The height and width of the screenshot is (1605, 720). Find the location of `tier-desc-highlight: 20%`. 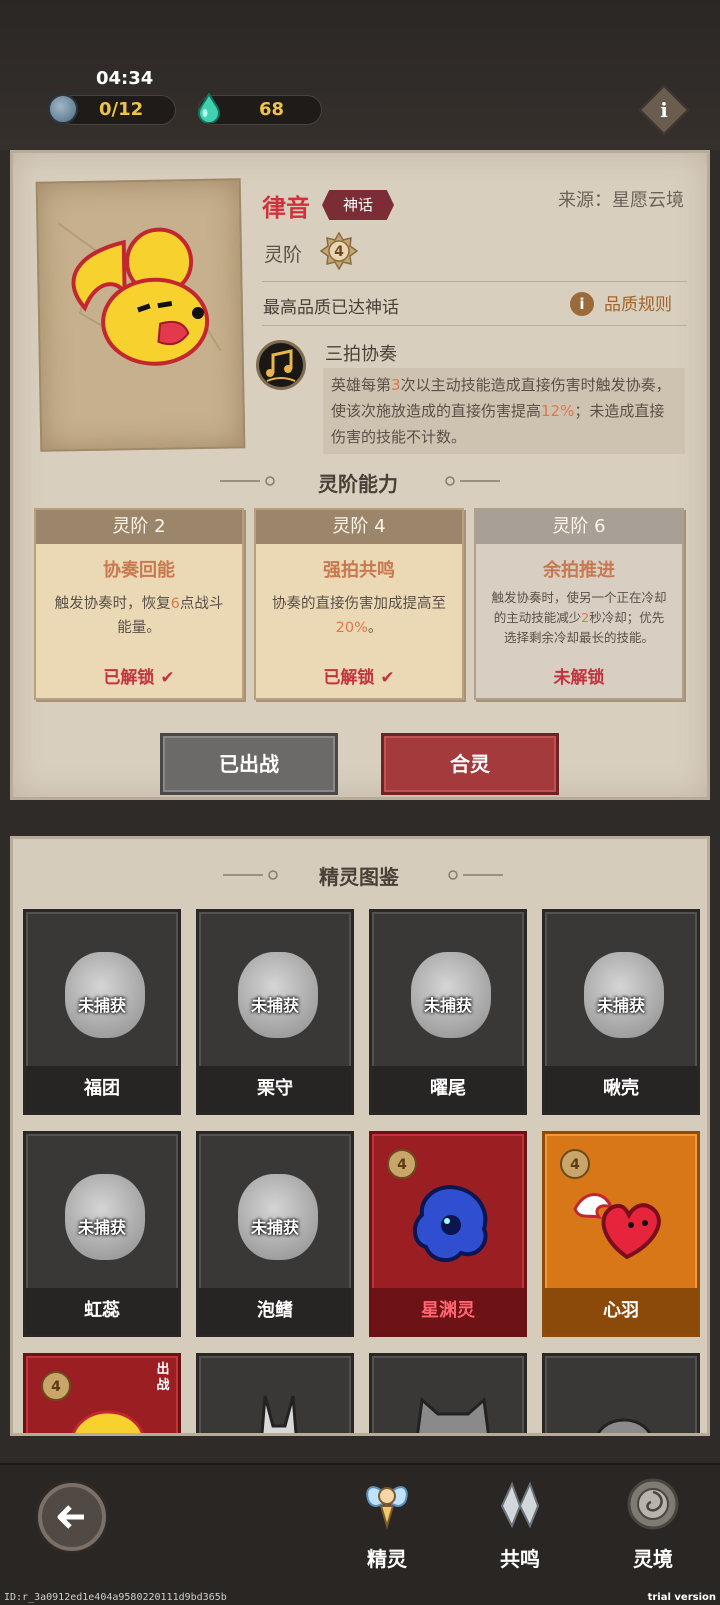

tier-desc-highlight: 20% is located at coordinates (351, 628).